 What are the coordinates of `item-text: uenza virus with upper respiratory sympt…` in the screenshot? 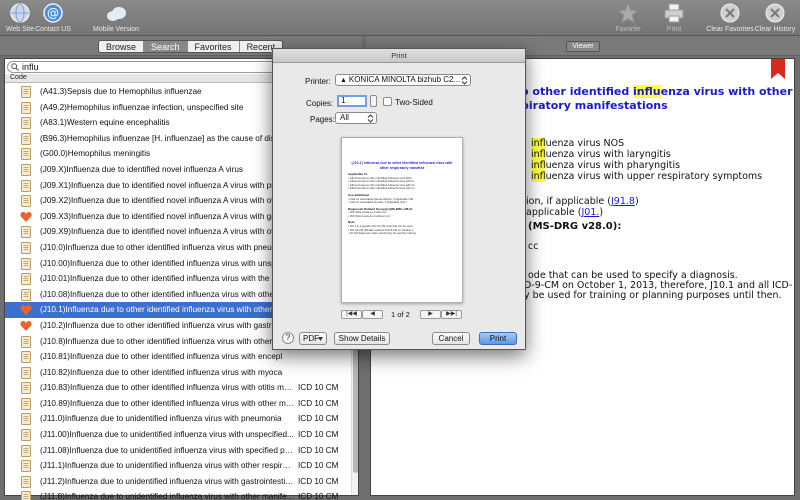 It's located at (654, 176).